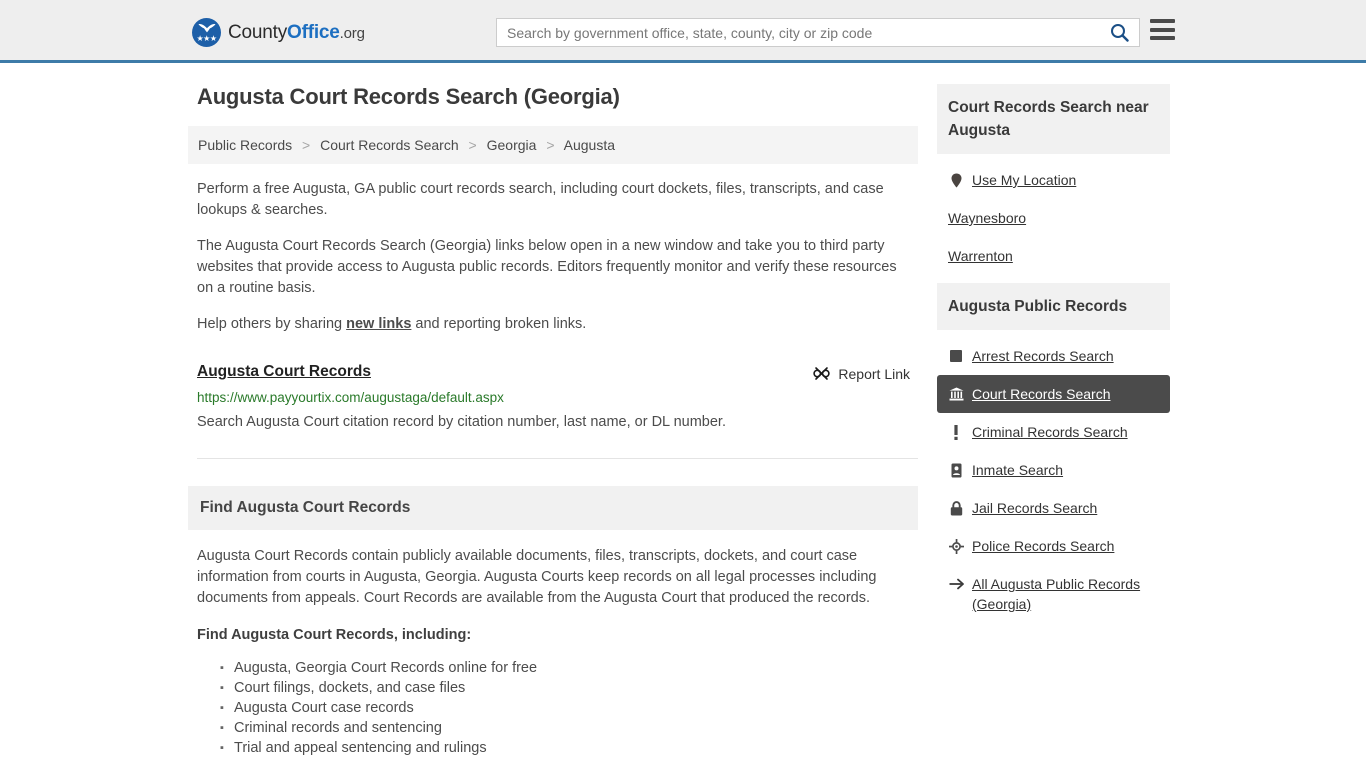 The image size is (1366, 768). I want to click on broken-link-icon, so click(822, 373).